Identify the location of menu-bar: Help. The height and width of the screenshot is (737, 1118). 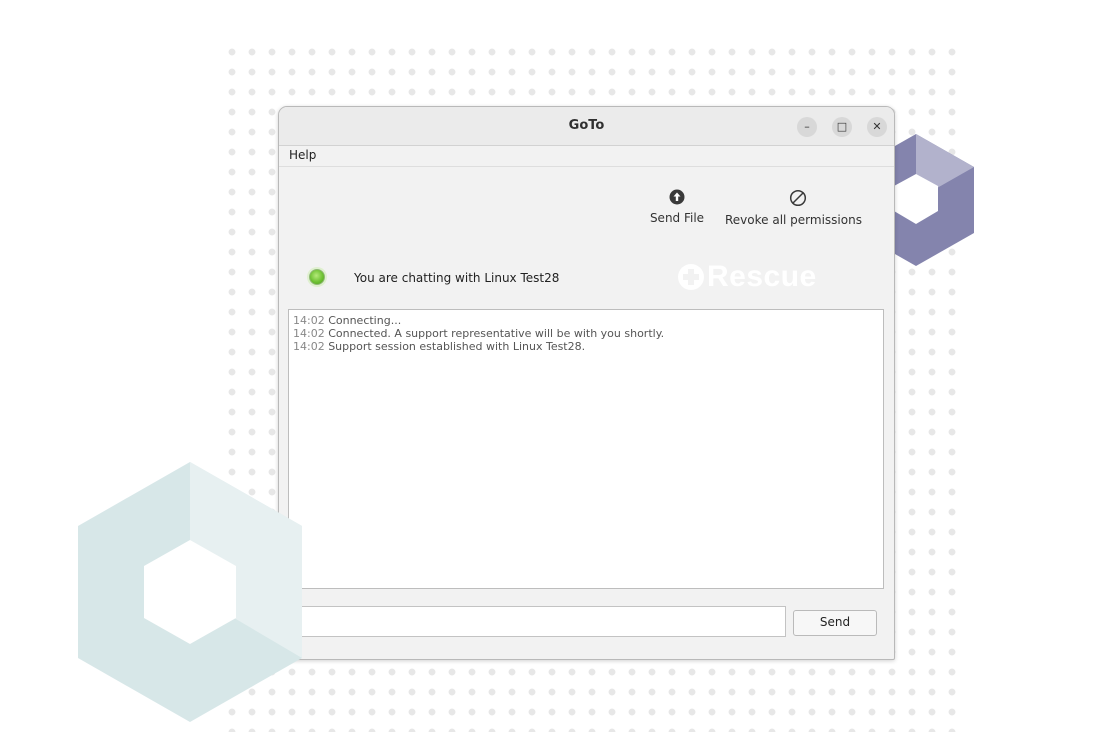
(586, 156).